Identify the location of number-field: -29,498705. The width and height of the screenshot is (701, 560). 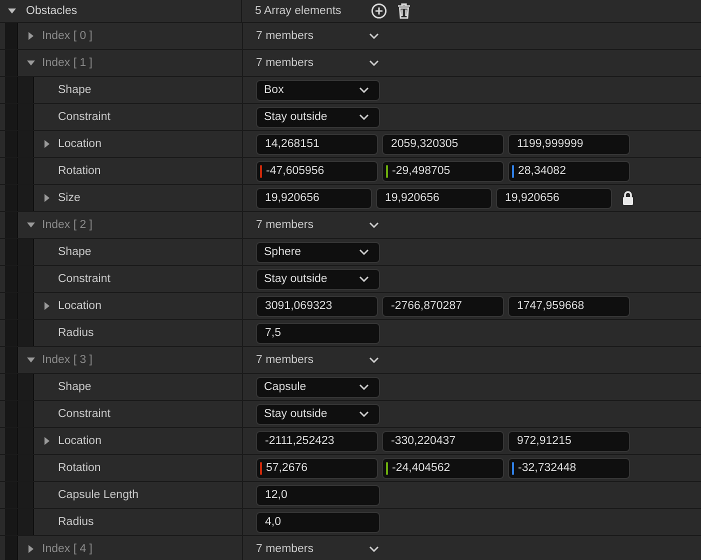
(443, 171).